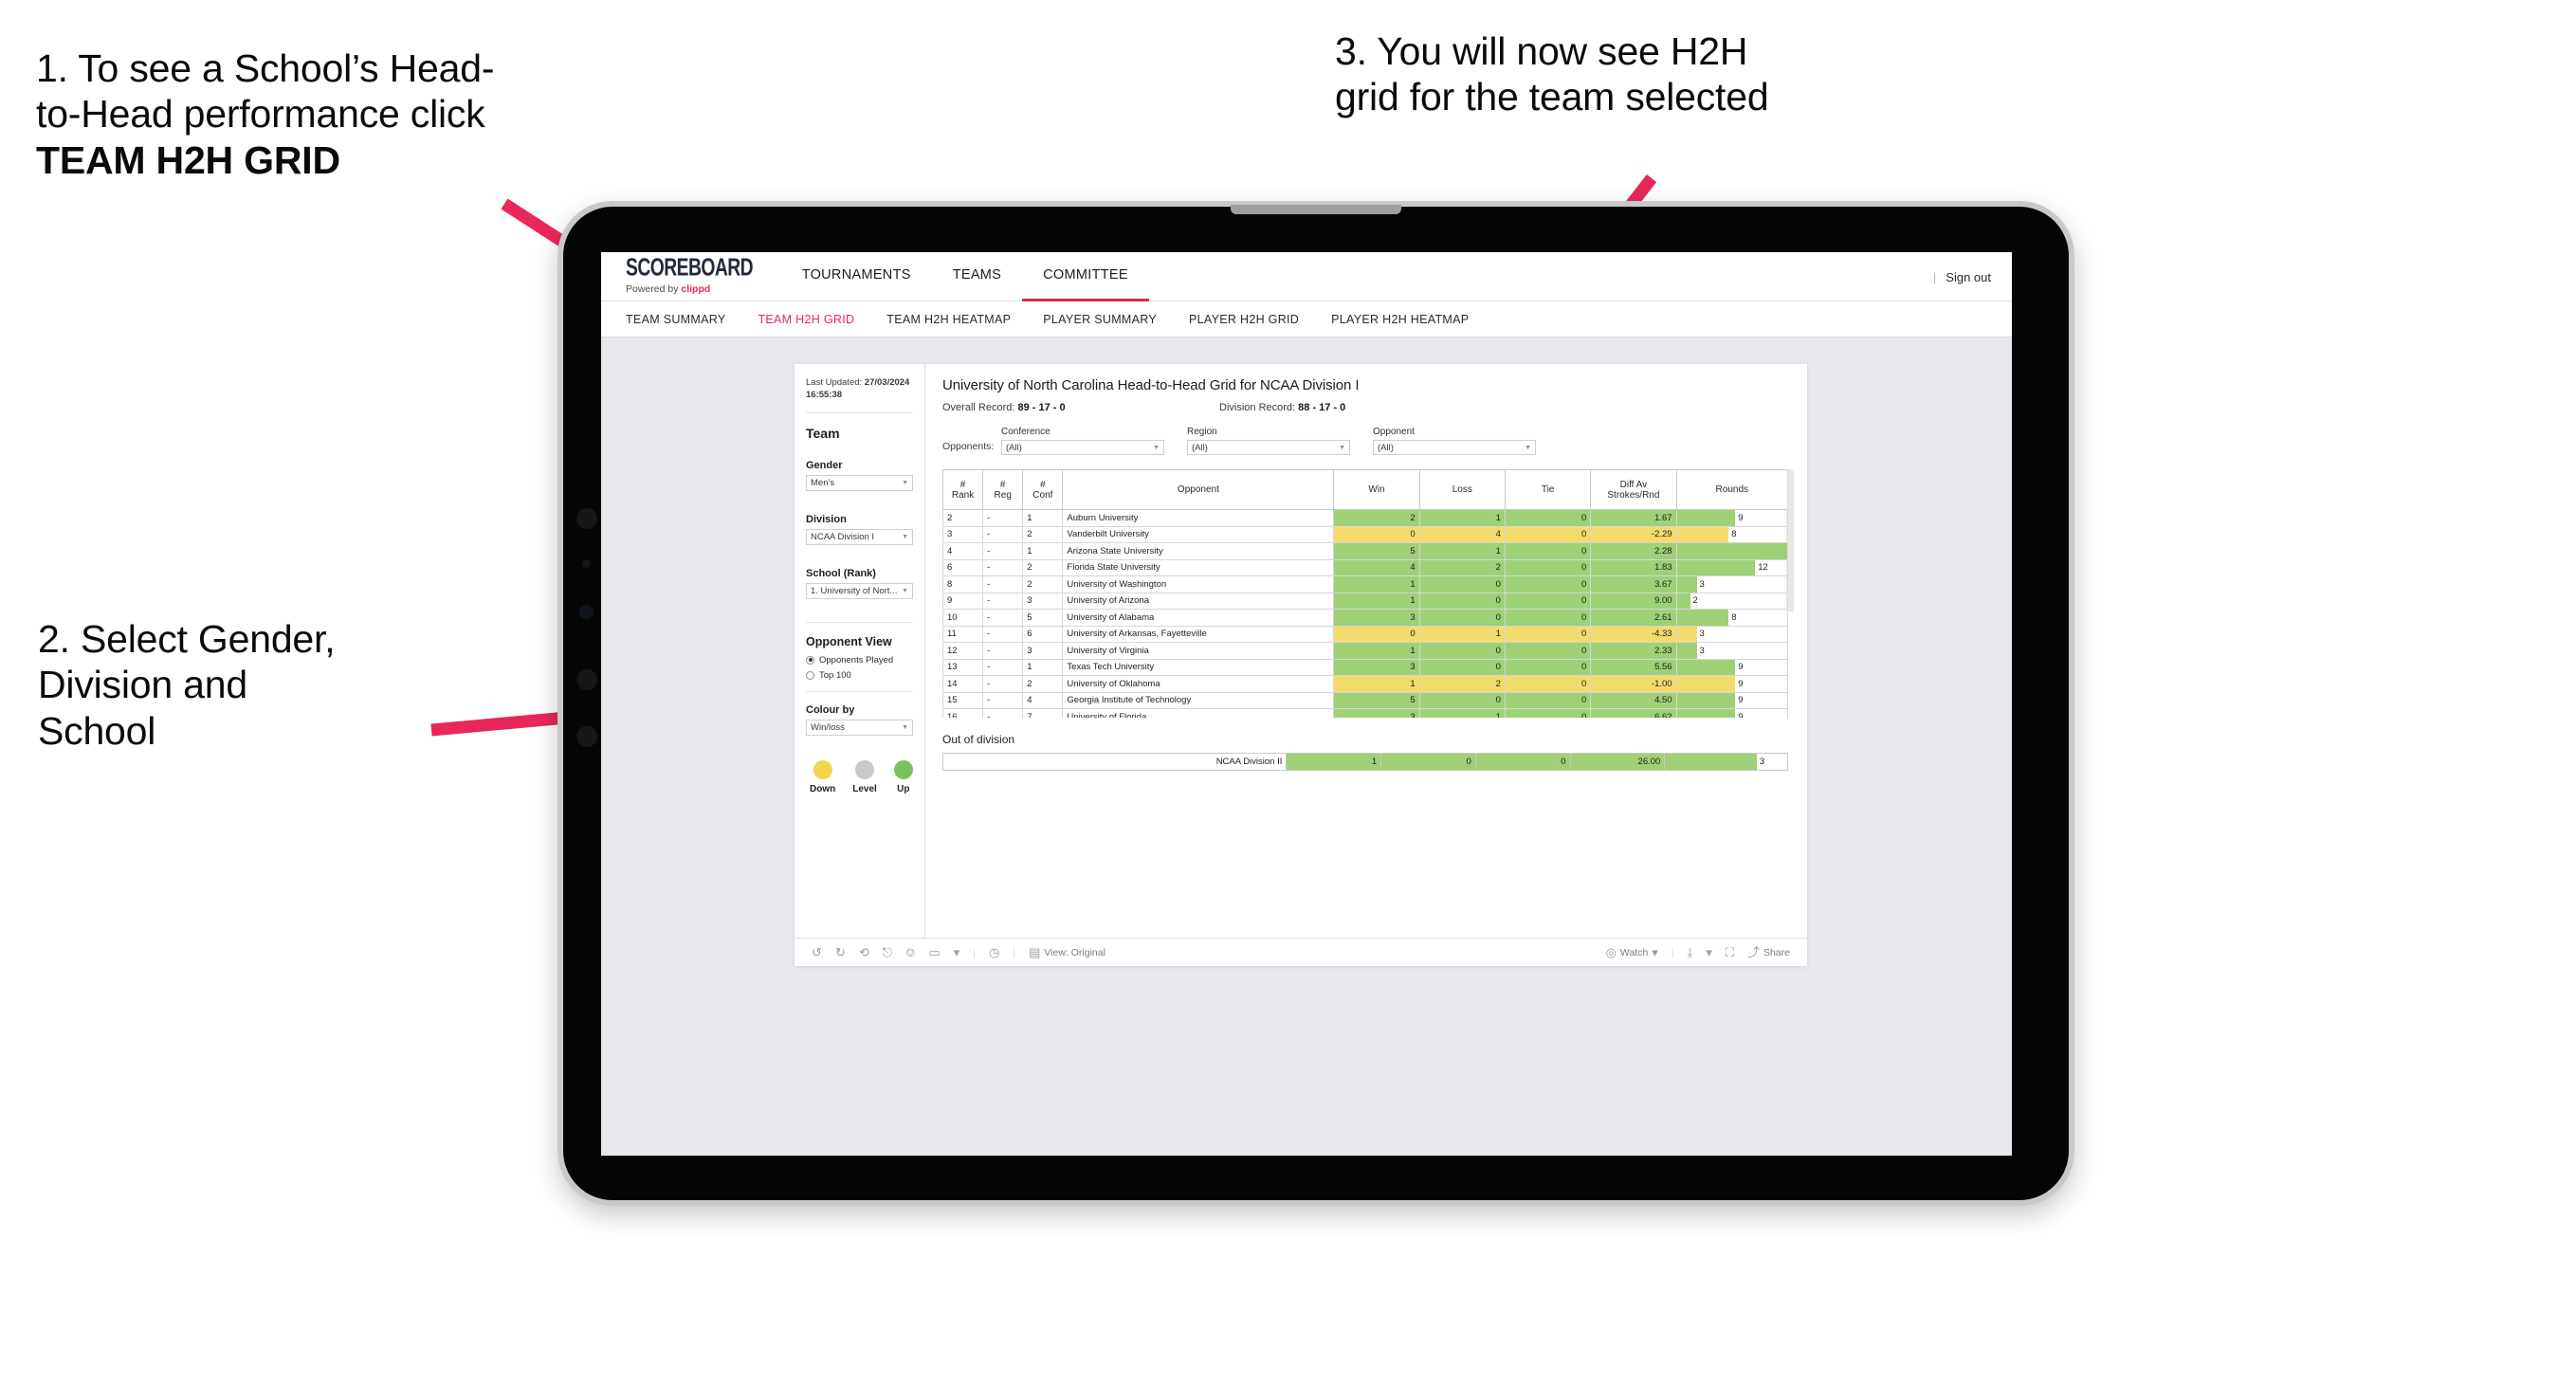 The image size is (2576, 1386). What do you see at coordinates (963, 713) in the screenshot?
I see `cell-rank: 16` at bounding box center [963, 713].